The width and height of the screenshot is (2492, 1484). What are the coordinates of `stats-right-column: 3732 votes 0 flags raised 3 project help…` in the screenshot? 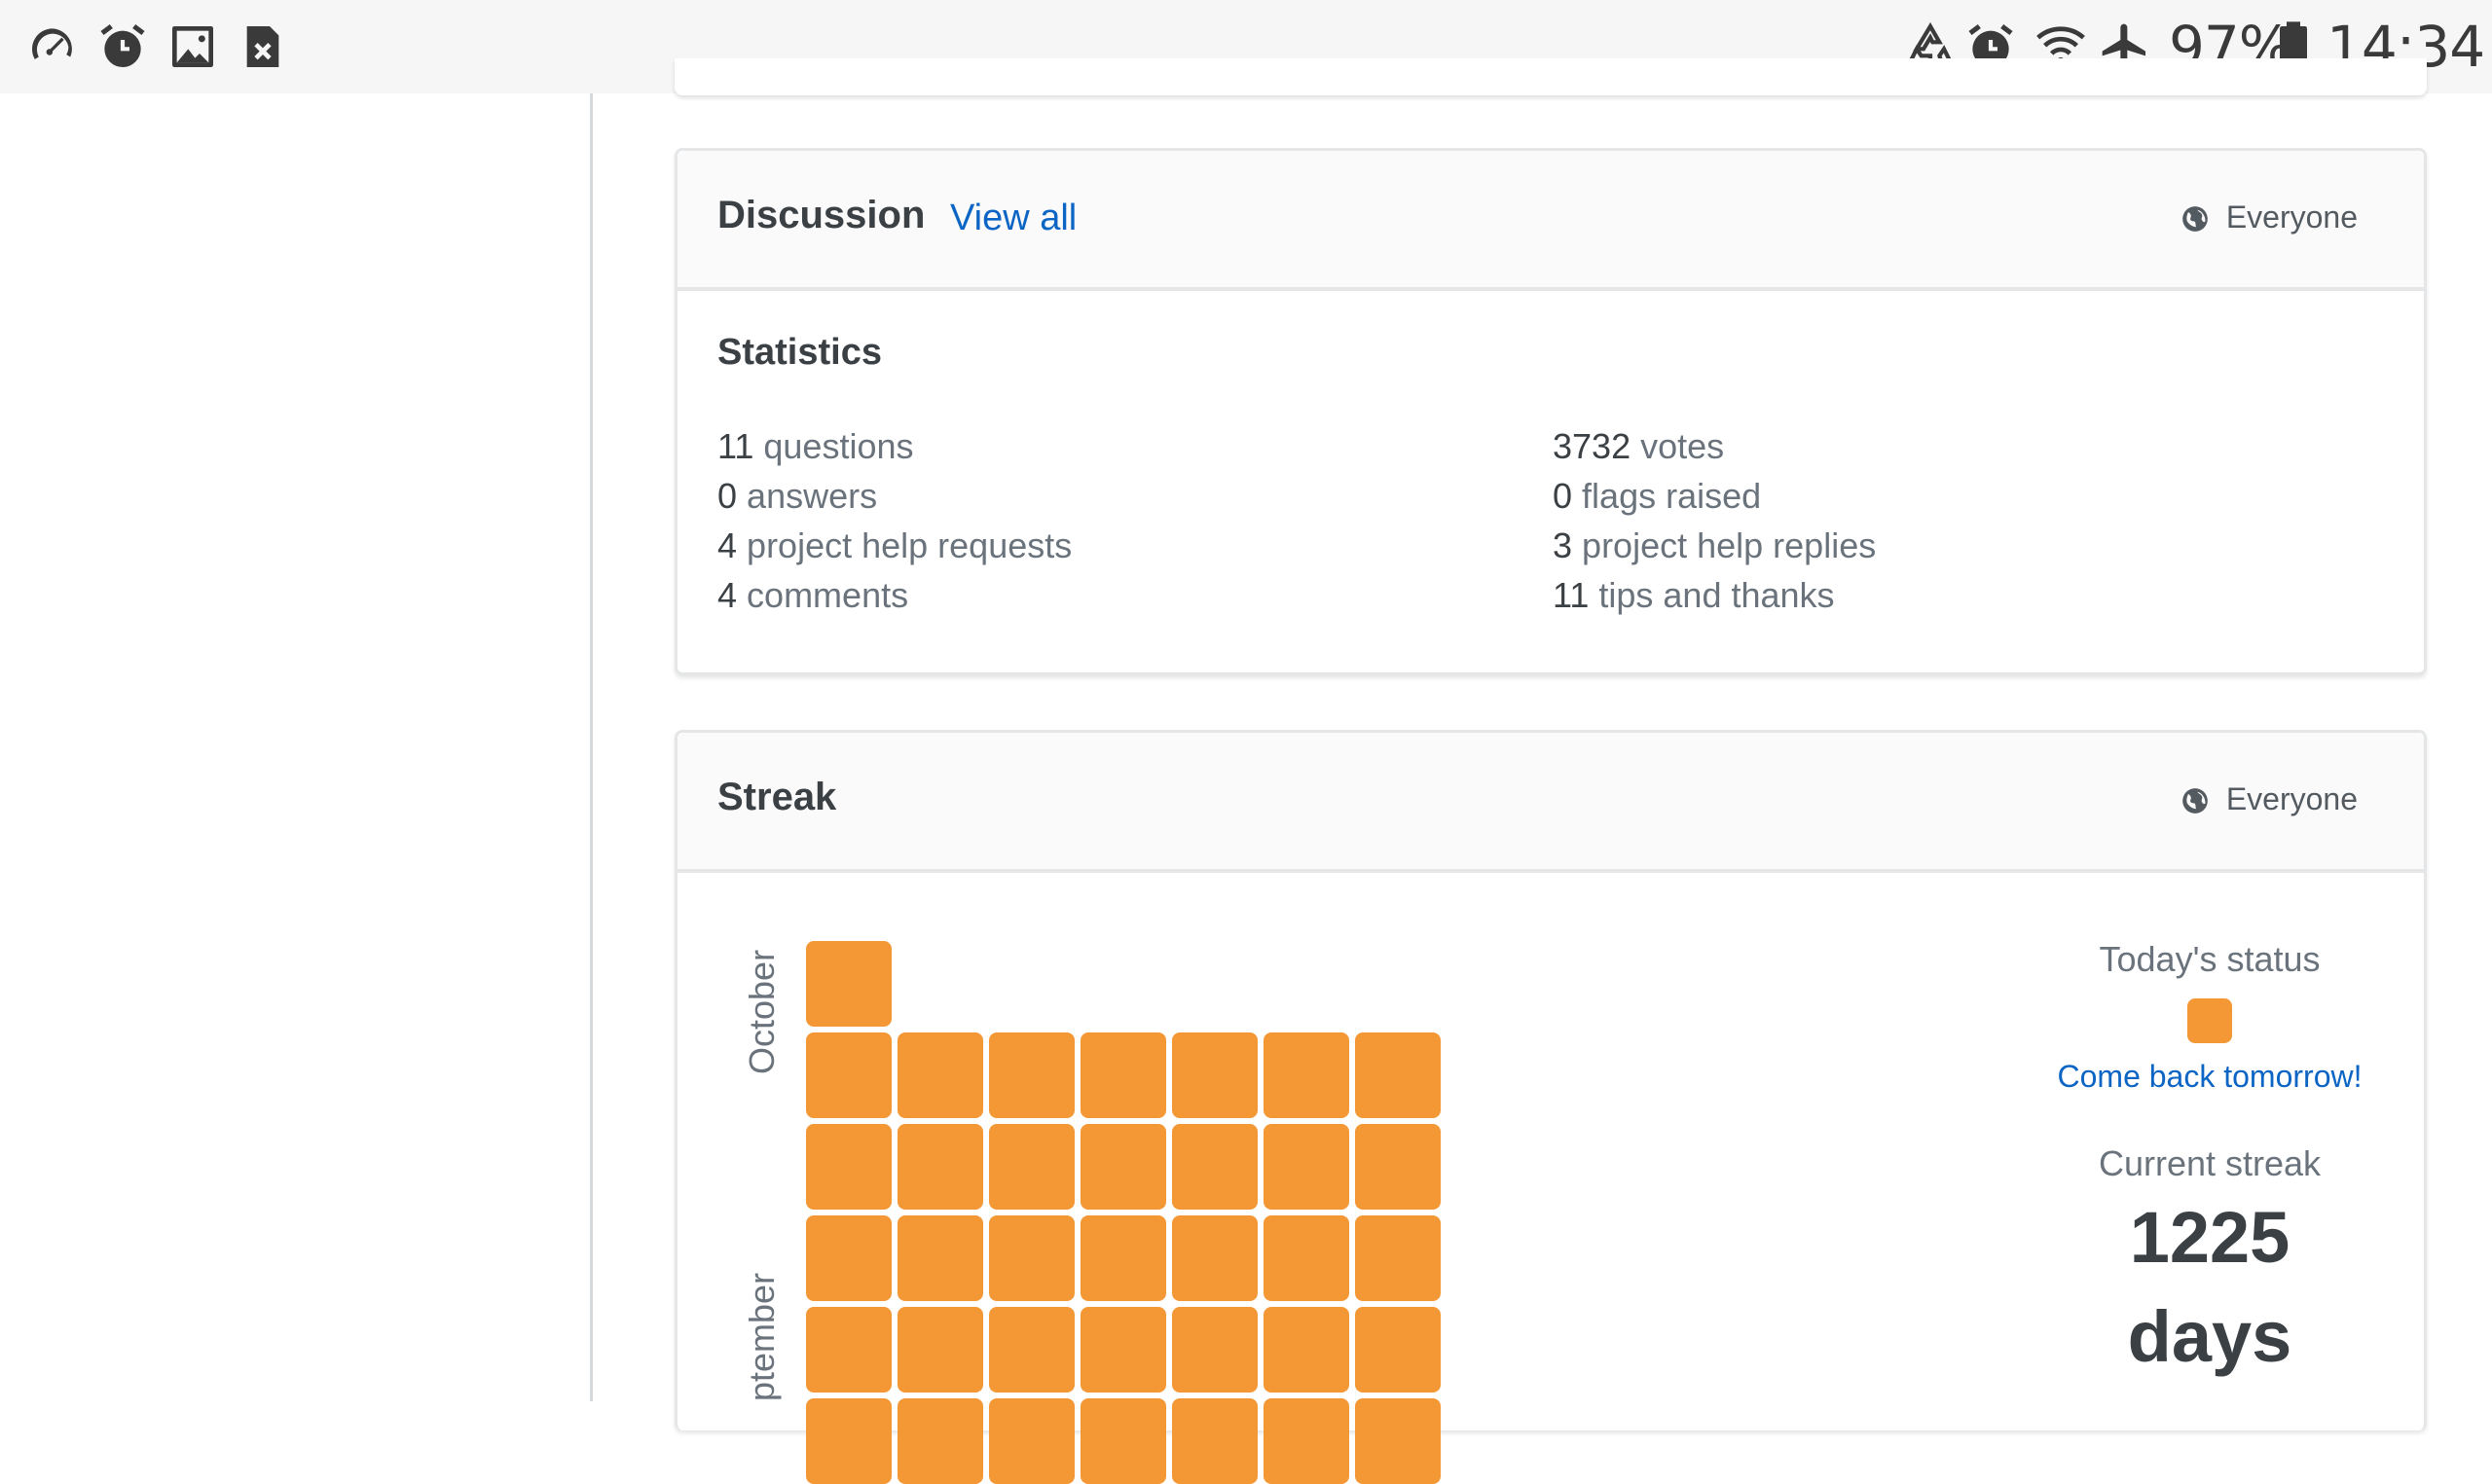 It's located at (1714, 520).